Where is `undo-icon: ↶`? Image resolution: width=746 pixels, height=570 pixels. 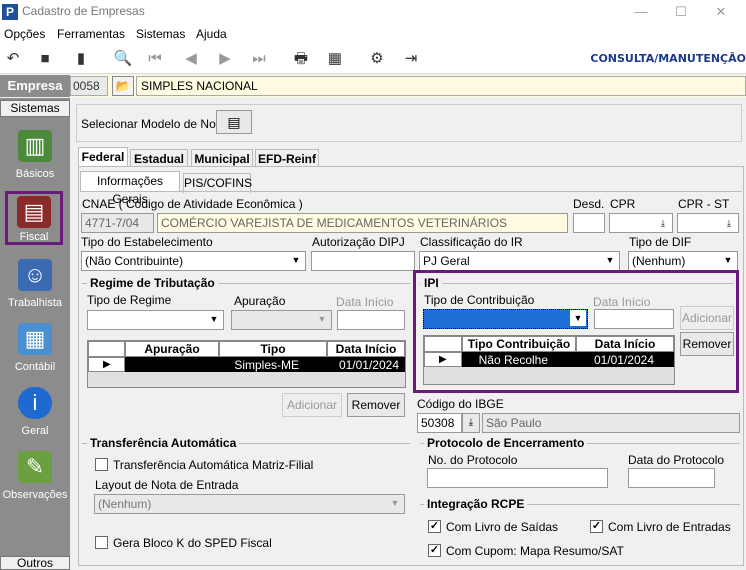
undo-icon: ↶ is located at coordinates (13, 59).